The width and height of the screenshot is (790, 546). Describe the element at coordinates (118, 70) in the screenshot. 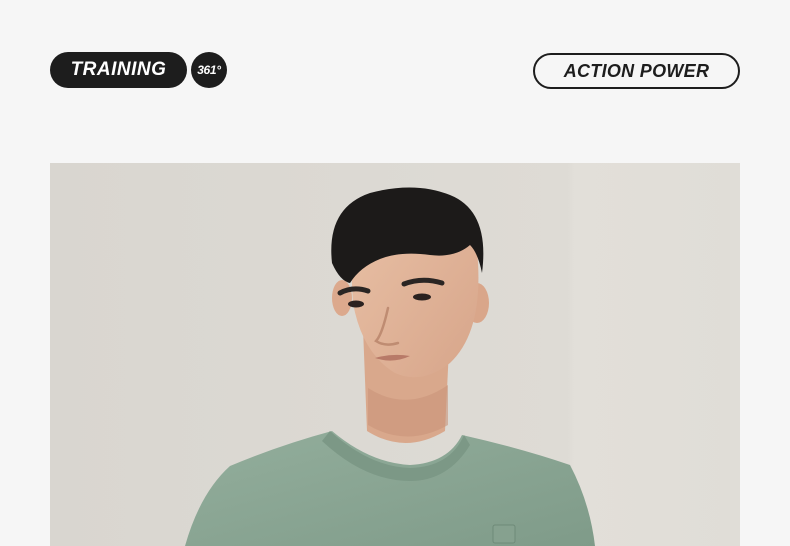

I see `training-badge: TRAINING` at that location.